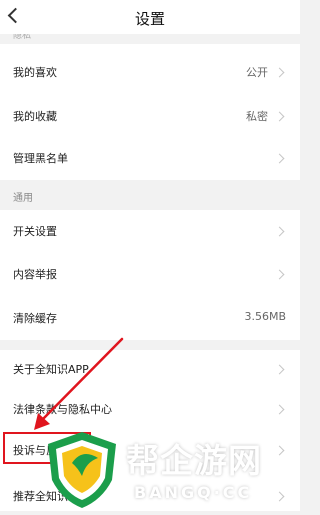  Describe the element at coordinates (194, 460) in the screenshot. I see `watermark-text-main: 帮企游网` at that location.